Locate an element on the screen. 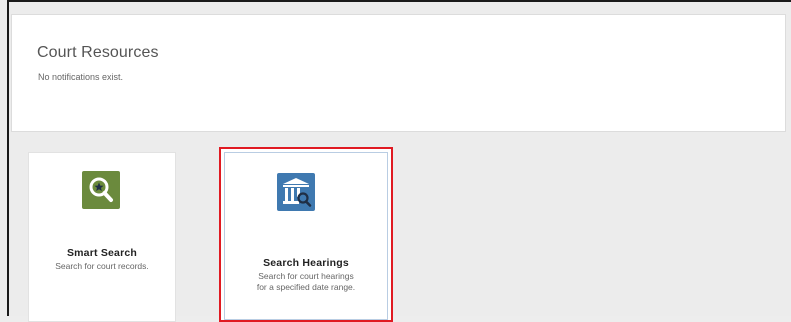 This screenshot has height=322, width=791. courthouse-search-icon is located at coordinates (296, 192).